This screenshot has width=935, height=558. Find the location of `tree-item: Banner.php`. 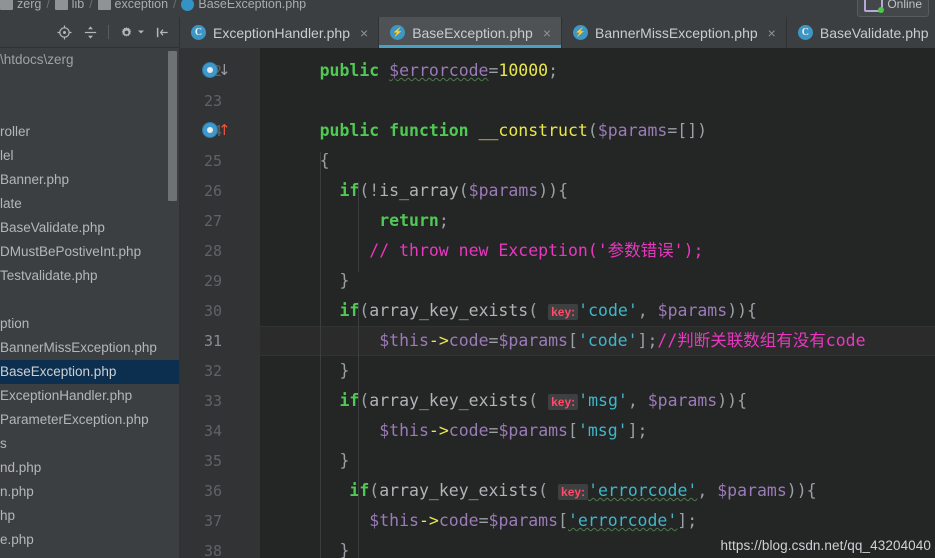

tree-item: Banner.php is located at coordinates (90, 180).